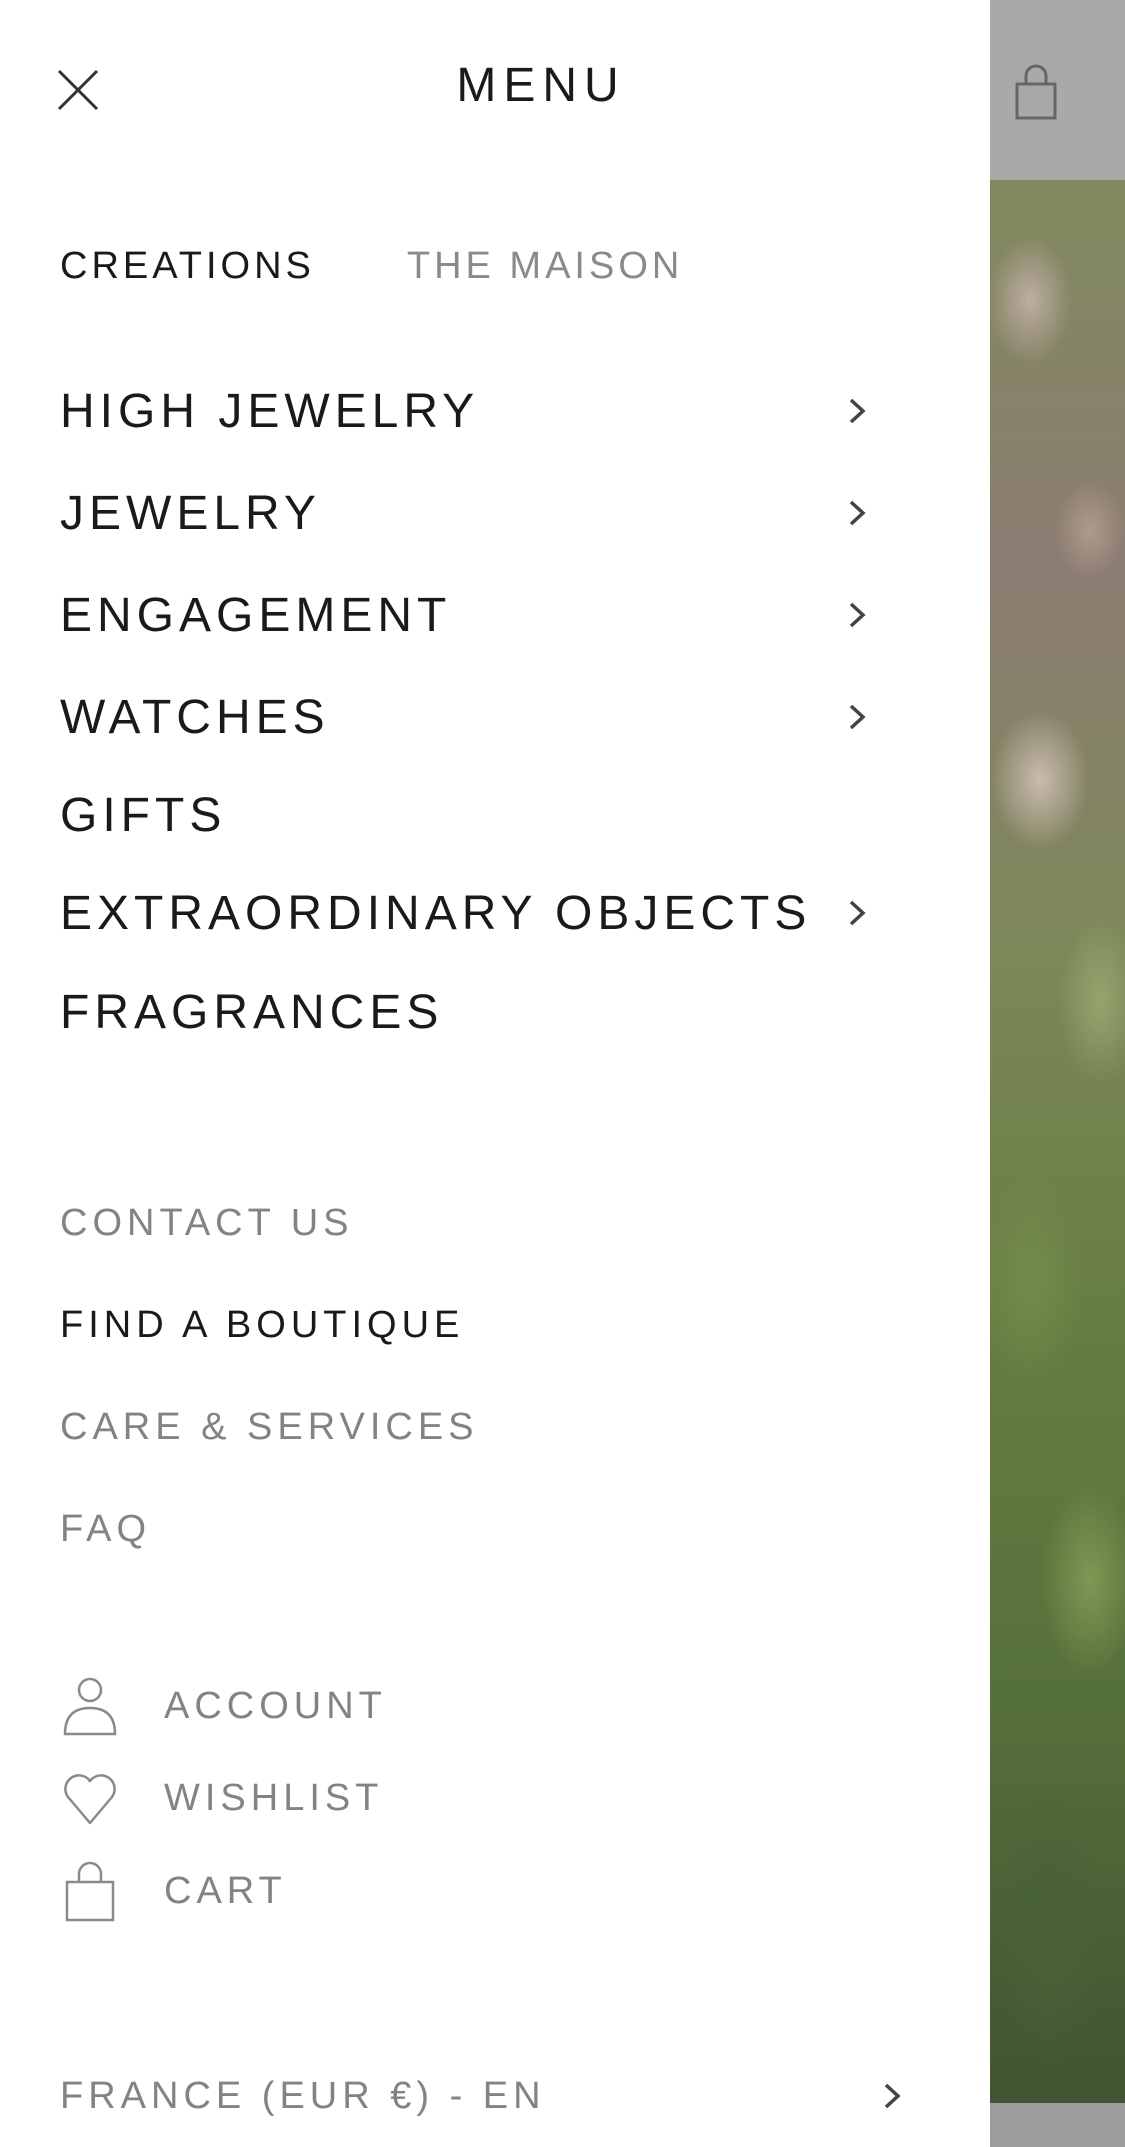  I want to click on menu-item-label: HIGH JEWELRY, so click(270, 411).